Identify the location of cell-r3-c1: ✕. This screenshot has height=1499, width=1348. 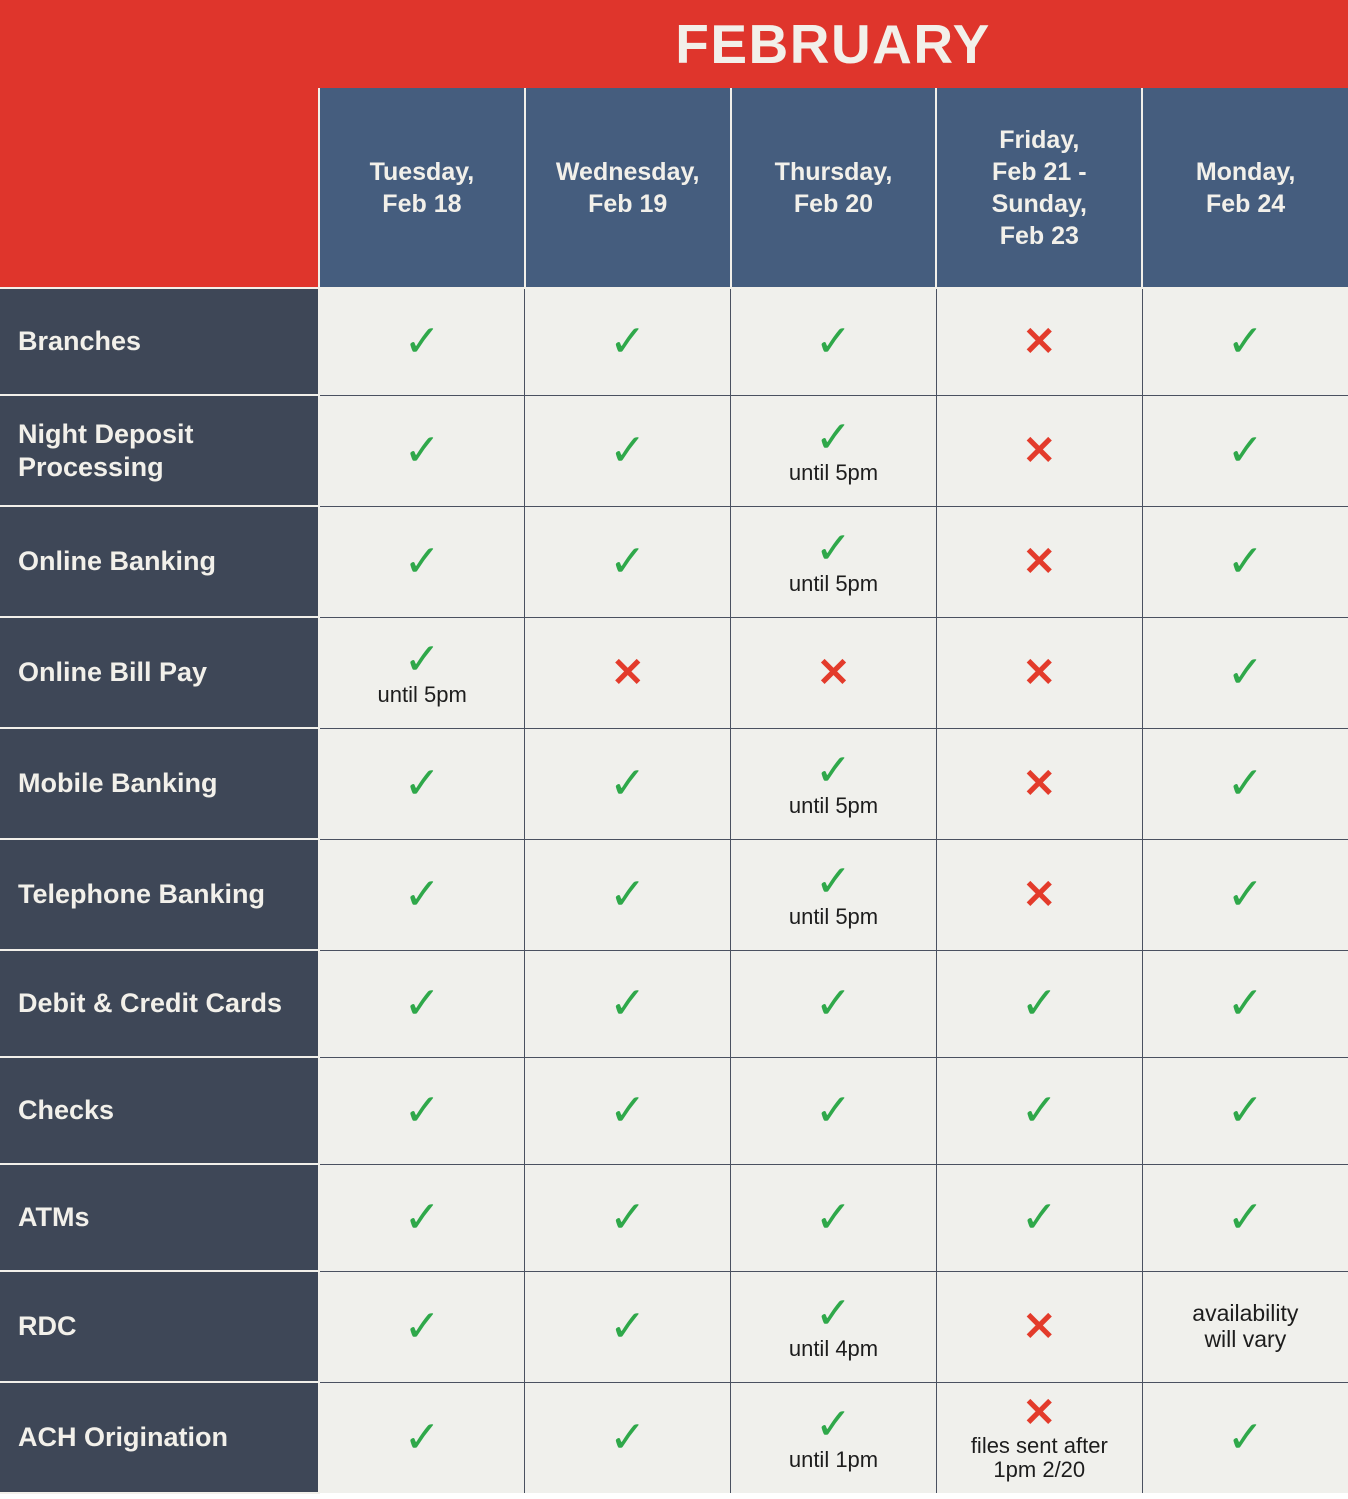
(628, 672).